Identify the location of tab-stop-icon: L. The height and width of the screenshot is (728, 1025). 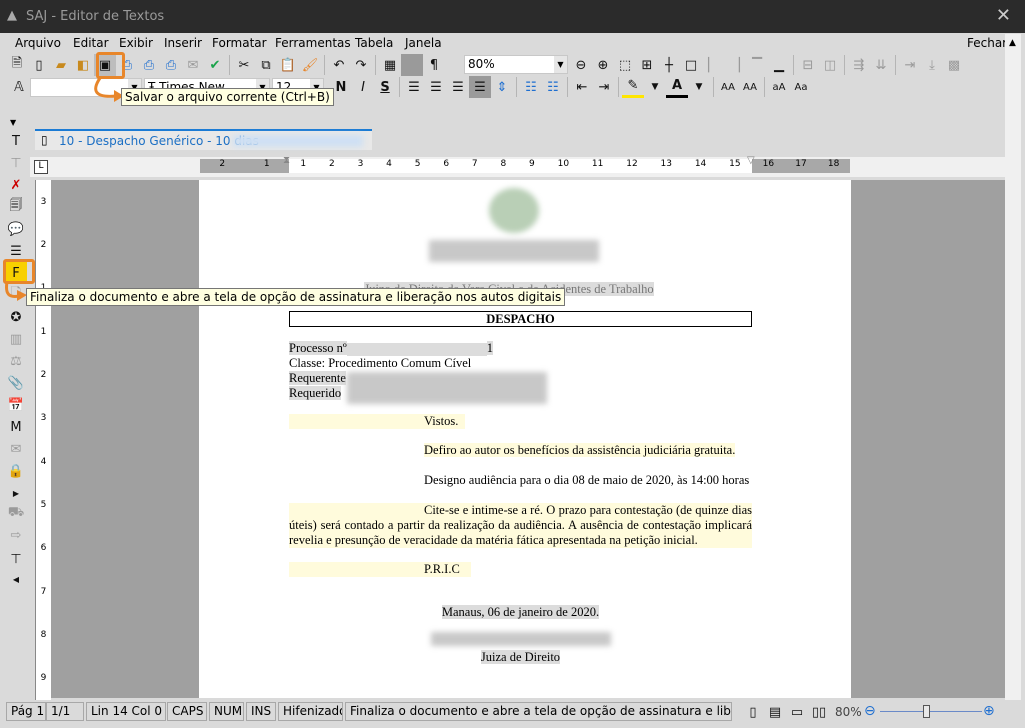
(41, 167).